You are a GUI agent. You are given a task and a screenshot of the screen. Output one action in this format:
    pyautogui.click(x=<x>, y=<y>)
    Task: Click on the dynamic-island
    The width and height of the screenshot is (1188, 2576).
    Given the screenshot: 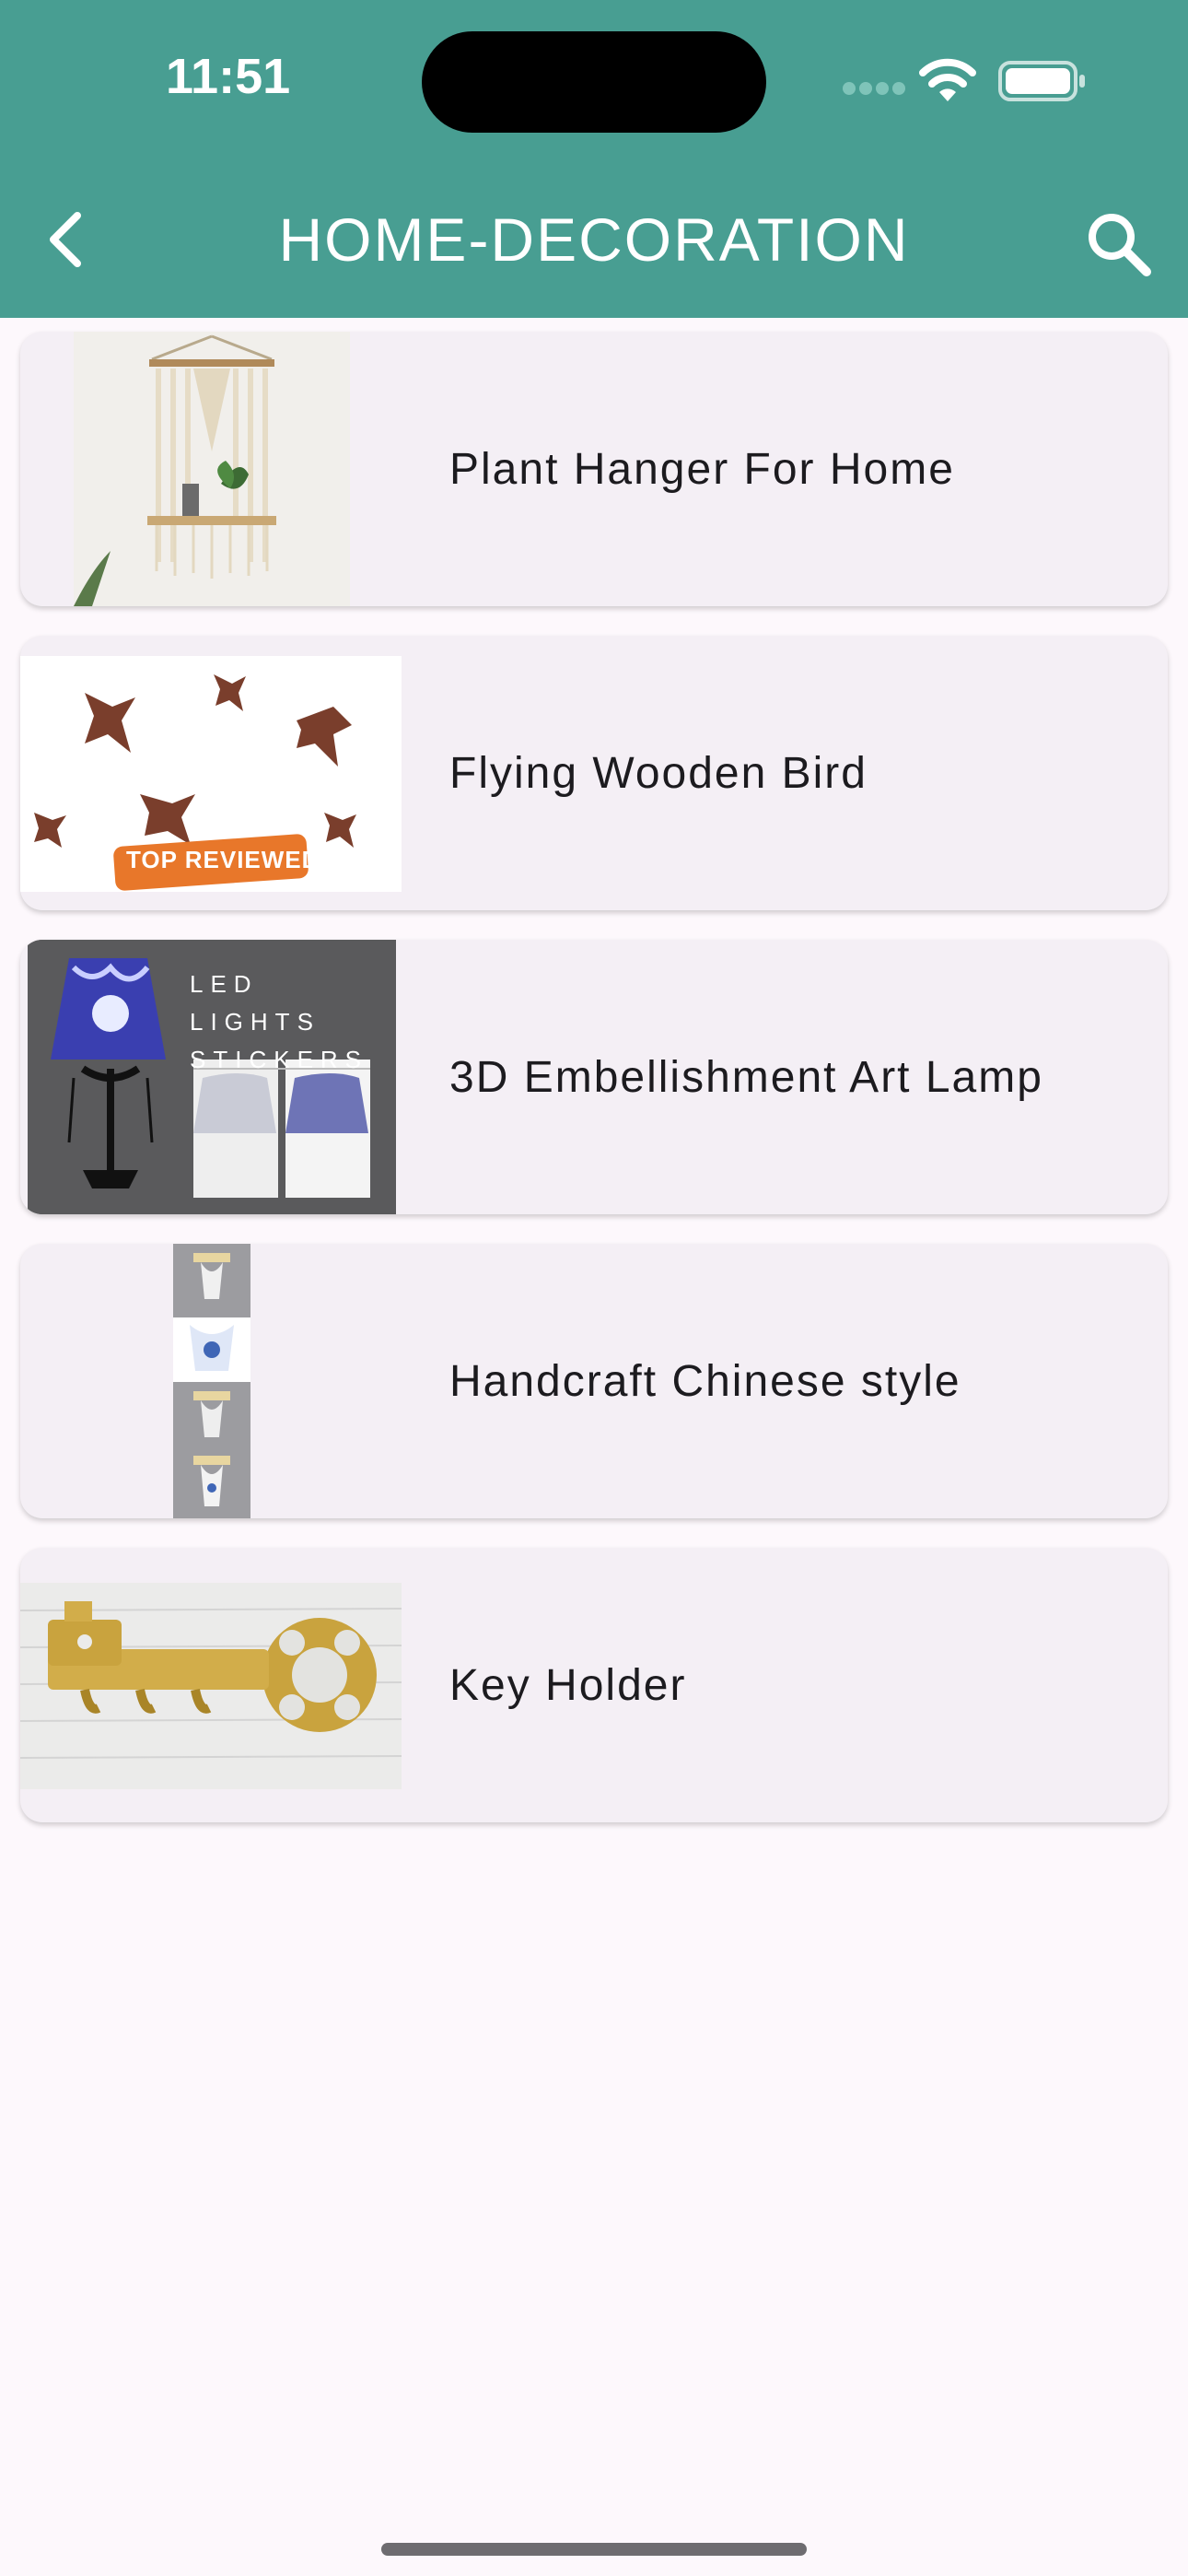 What is the action you would take?
    pyautogui.click(x=594, y=82)
    